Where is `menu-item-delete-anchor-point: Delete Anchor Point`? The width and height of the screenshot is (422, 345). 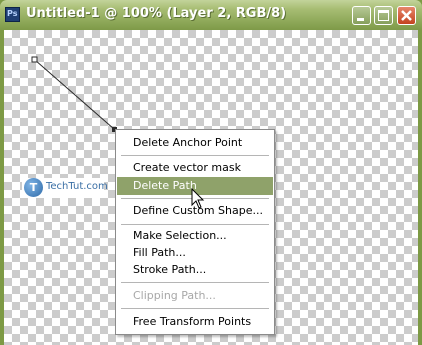
menu-item-delete-anchor-point: Delete Anchor Point is located at coordinates (195, 143).